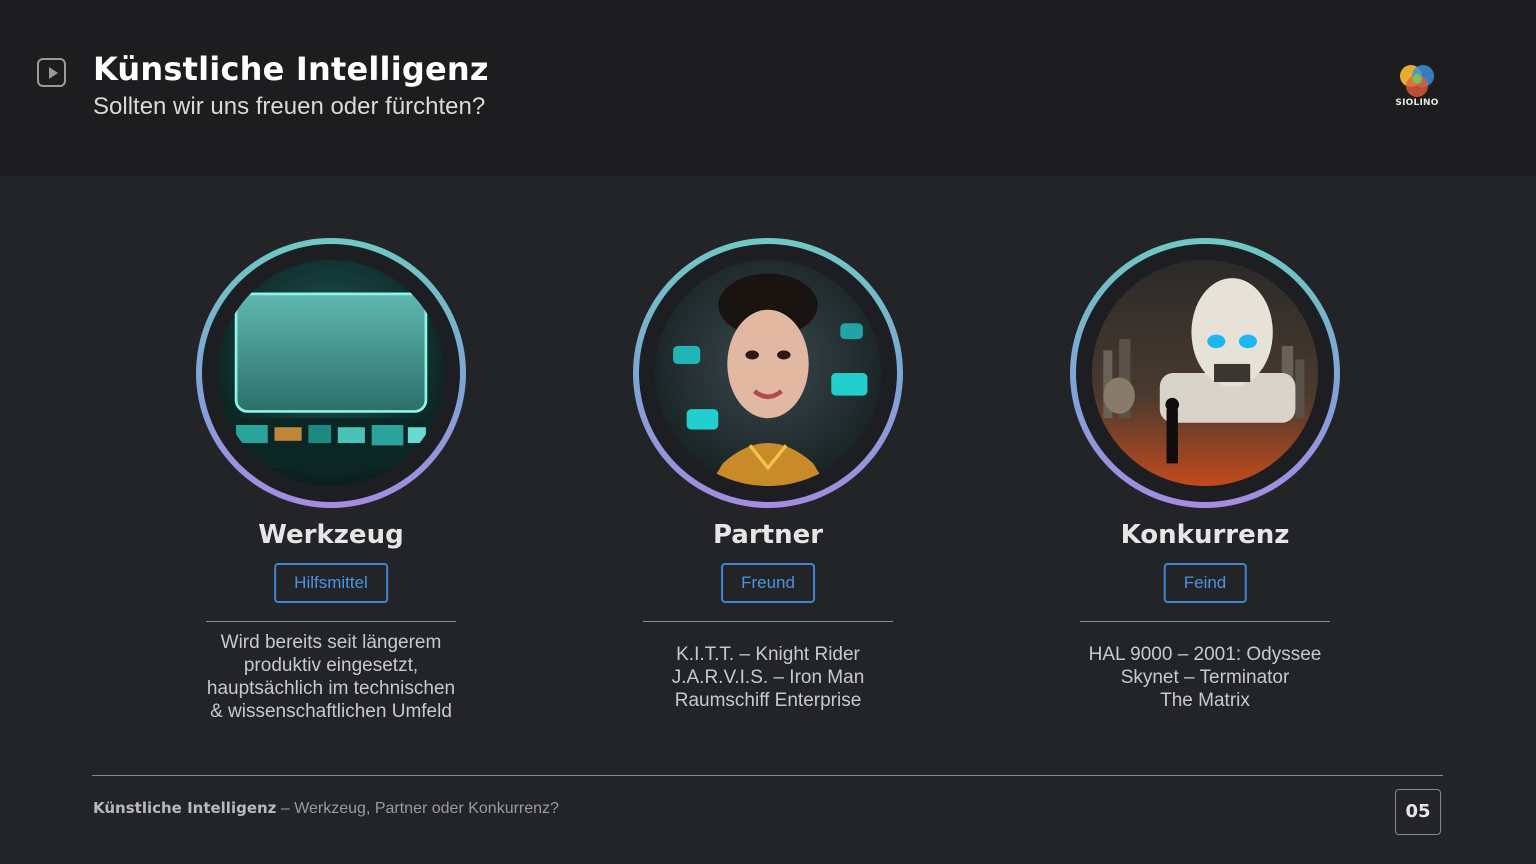  Describe the element at coordinates (331, 583) in the screenshot. I see `tag-hilfsmittel: Hilfsmittel` at that location.